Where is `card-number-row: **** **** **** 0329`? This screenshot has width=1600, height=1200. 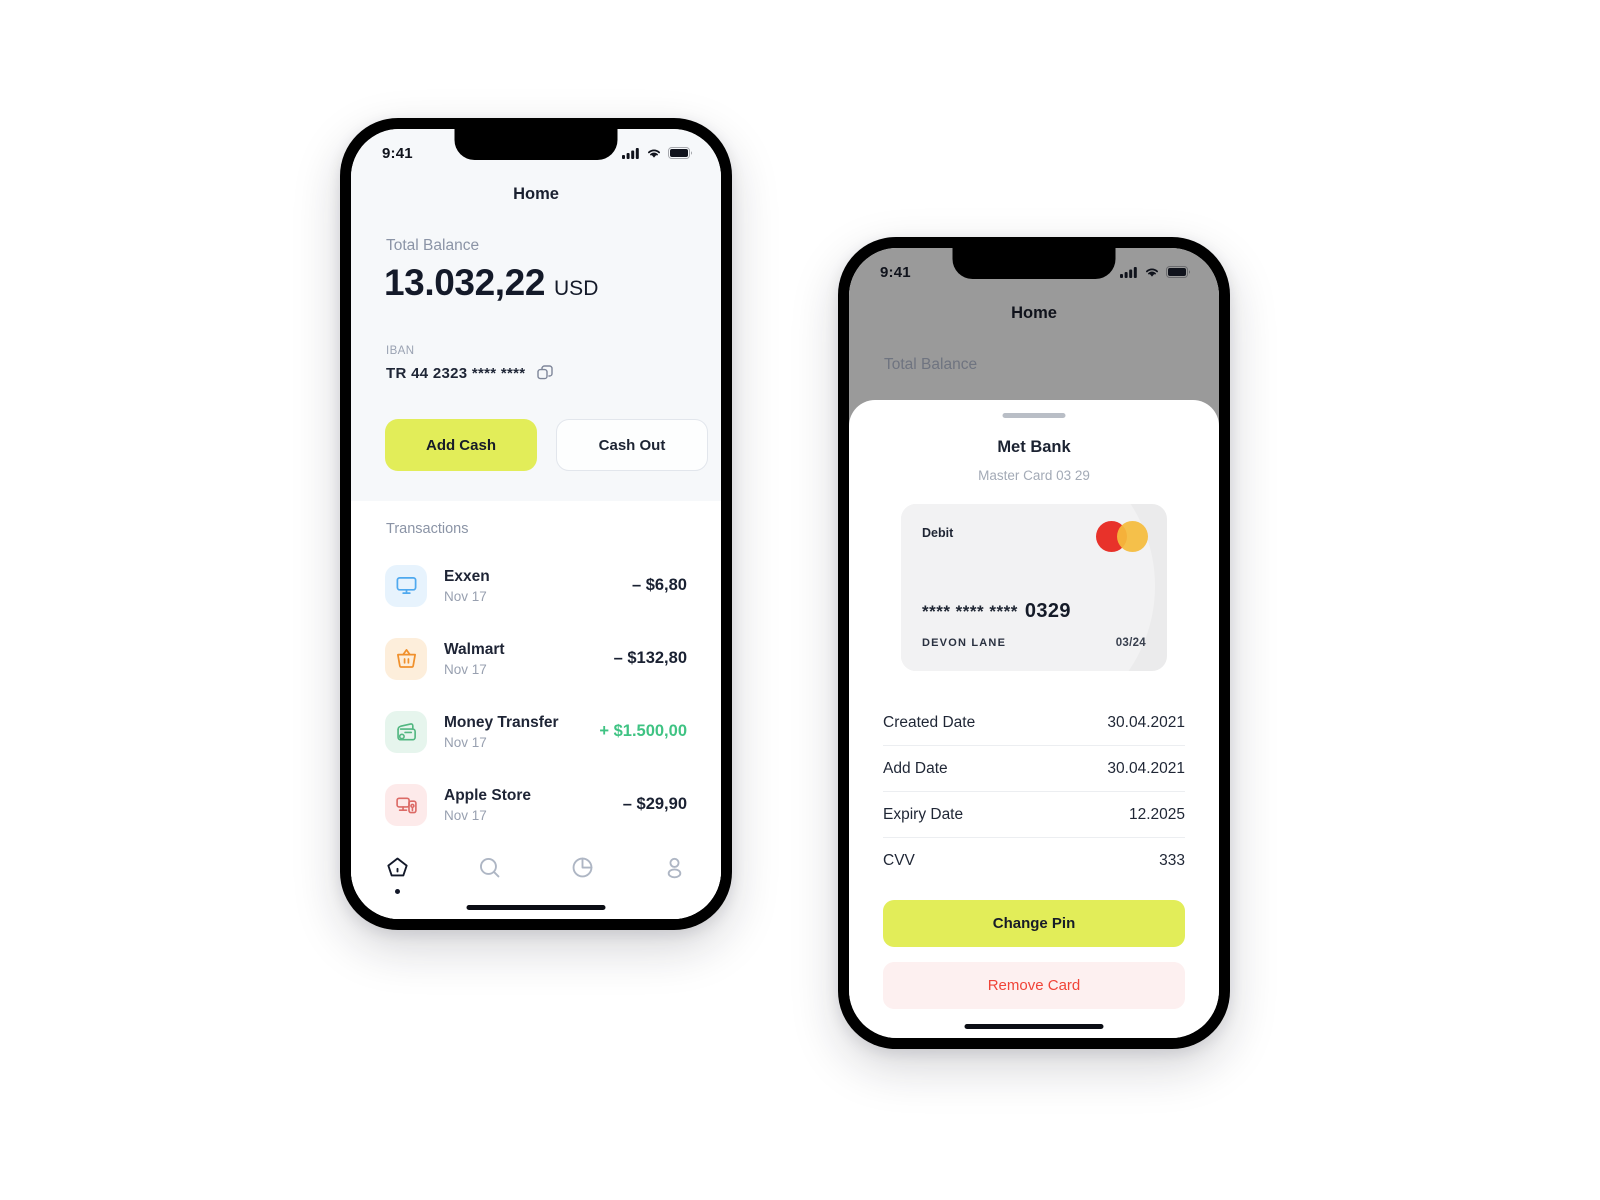
card-number-row: **** **** **** 0329 is located at coordinates (996, 611).